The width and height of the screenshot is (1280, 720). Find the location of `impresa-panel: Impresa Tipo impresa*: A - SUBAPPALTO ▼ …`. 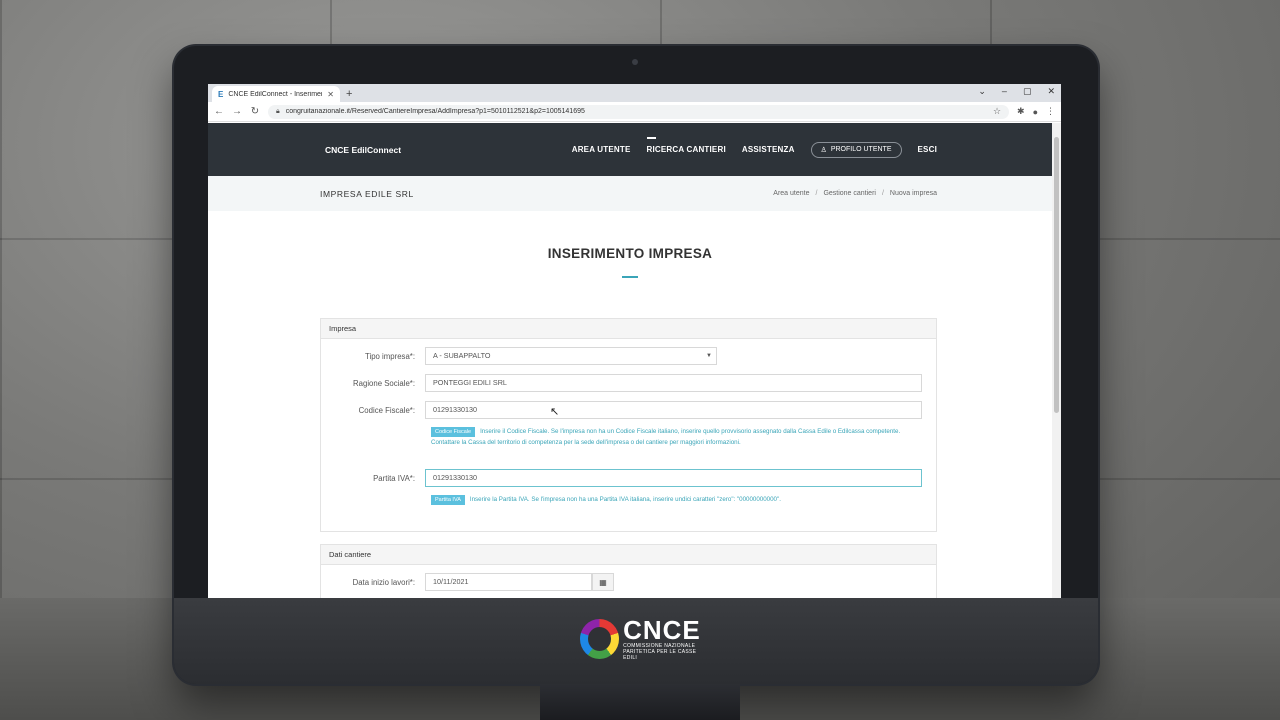

impresa-panel: Impresa Tipo impresa*: A - SUBAPPALTO ▼ … is located at coordinates (628, 425).